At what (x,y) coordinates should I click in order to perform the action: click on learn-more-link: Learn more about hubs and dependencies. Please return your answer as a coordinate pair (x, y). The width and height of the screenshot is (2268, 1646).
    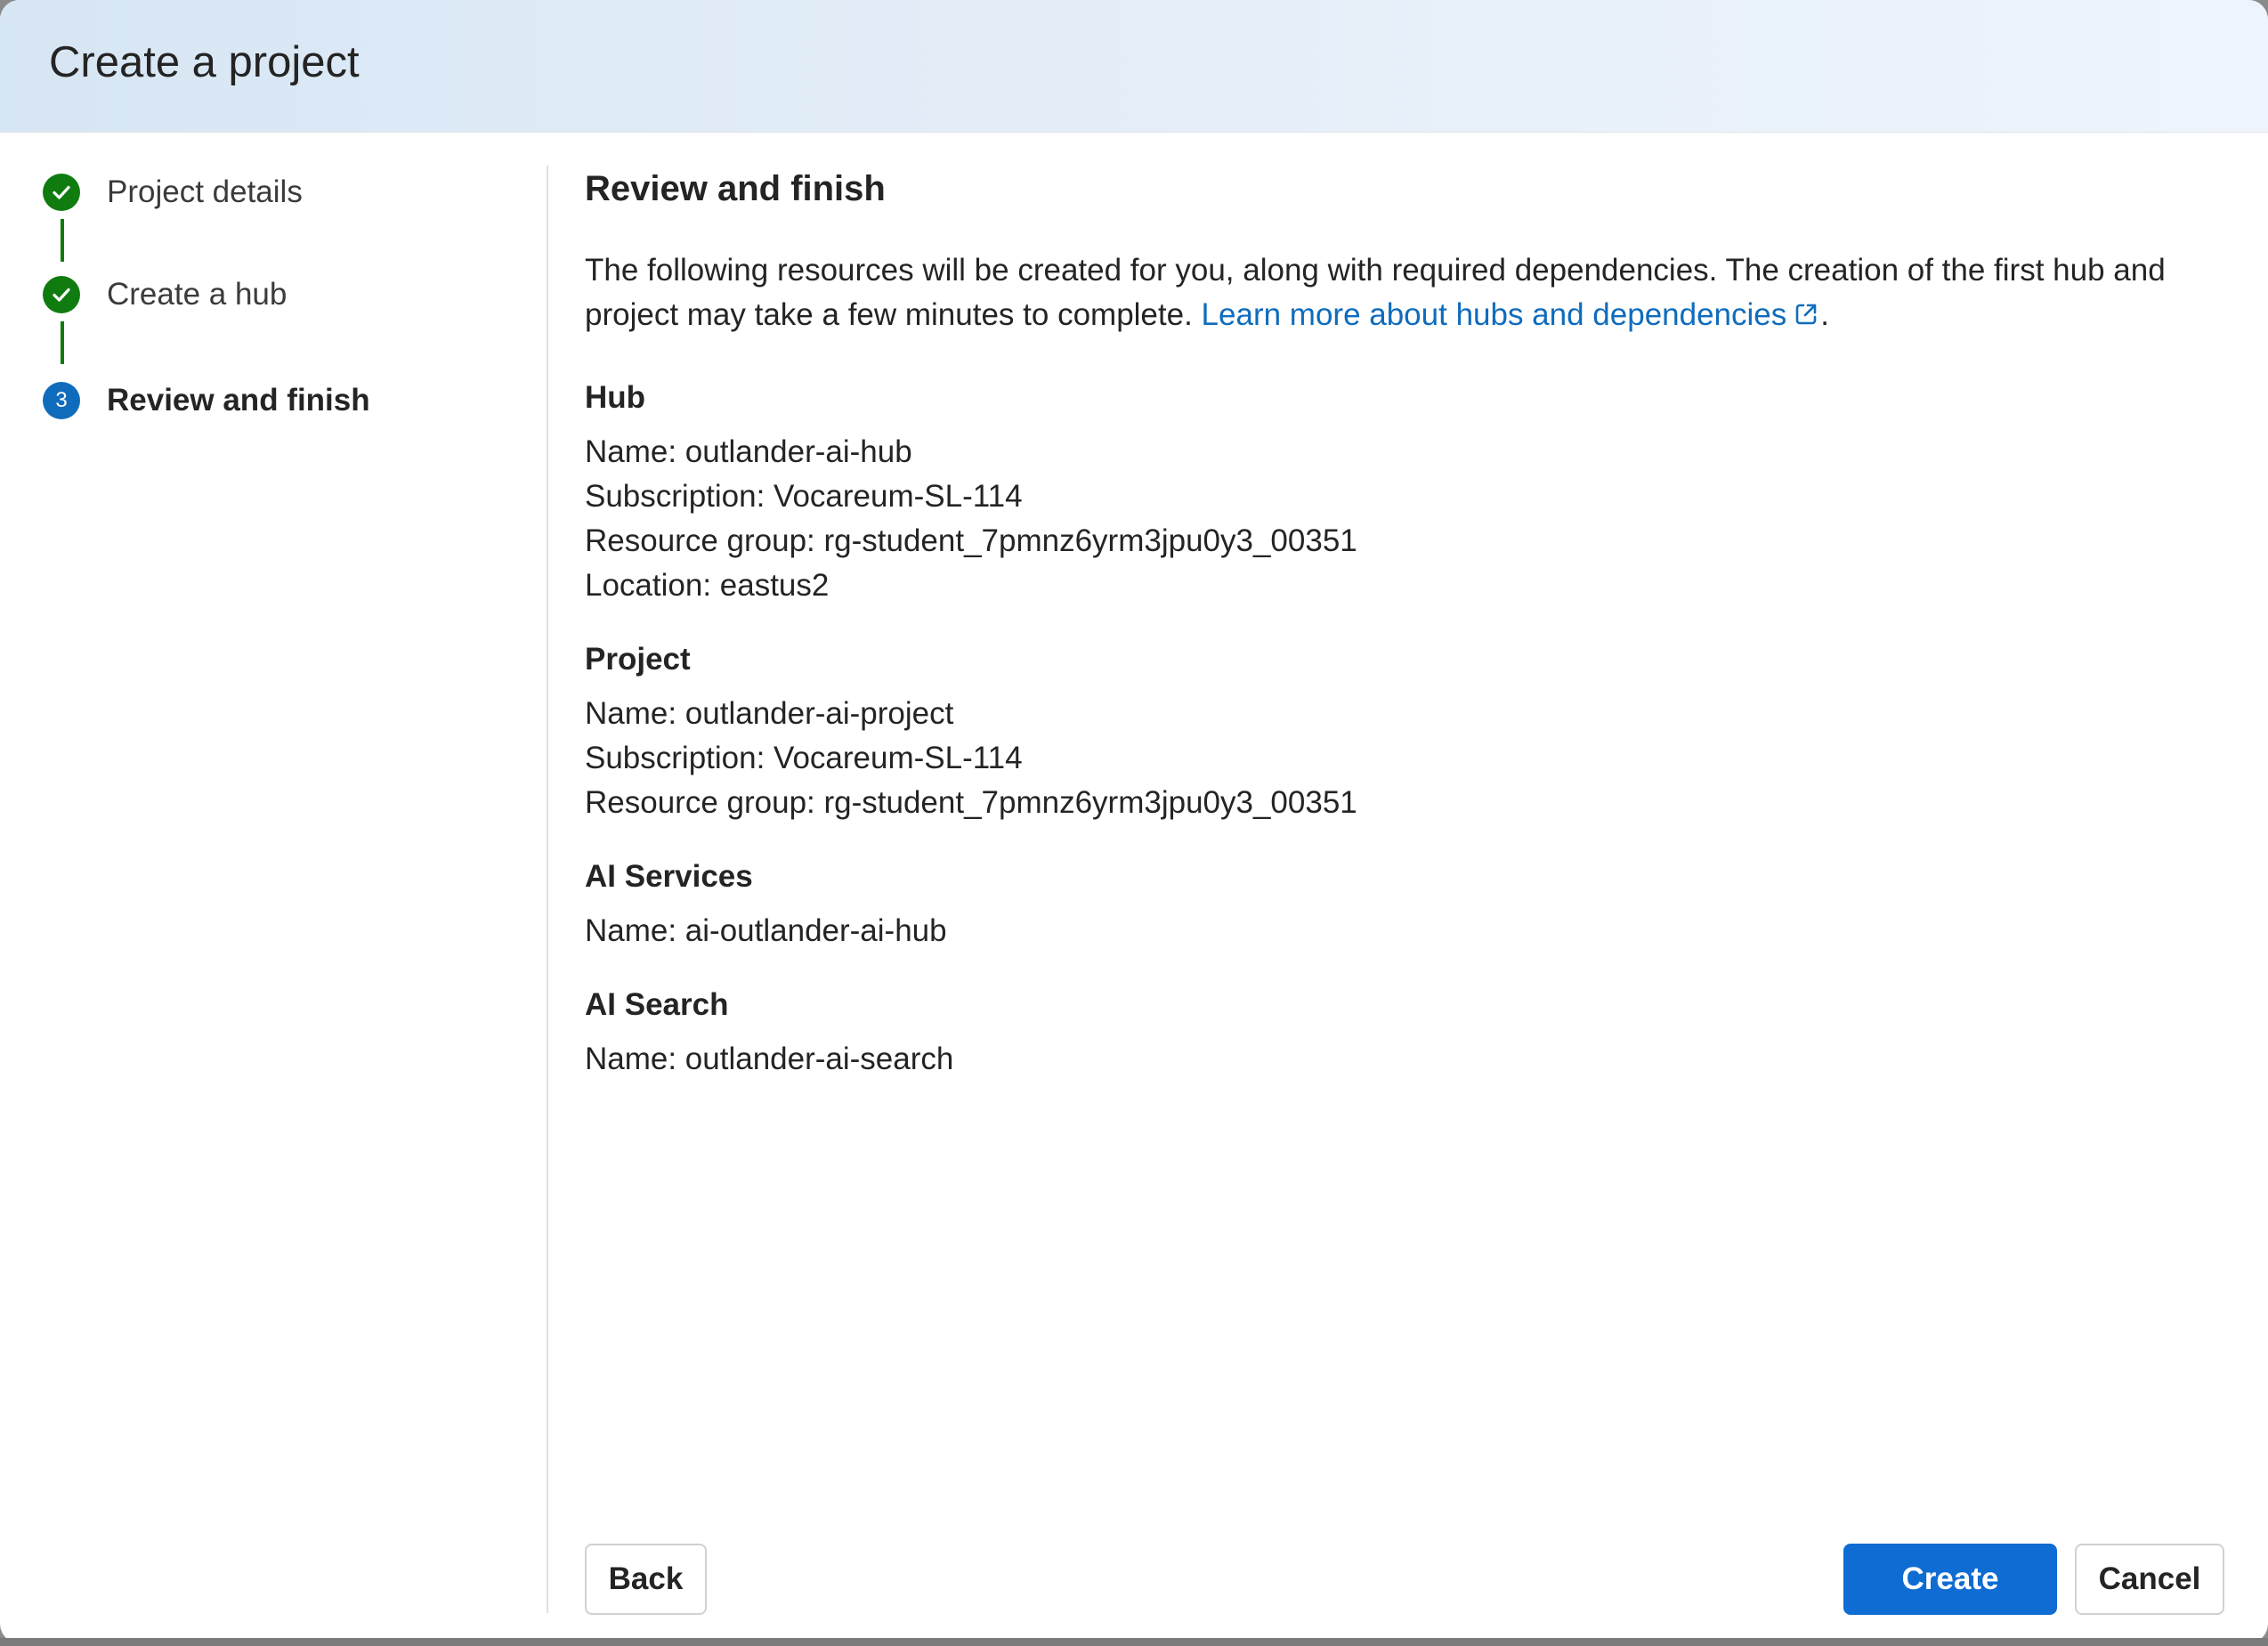
    Looking at the image, I should click on (1511, 314).